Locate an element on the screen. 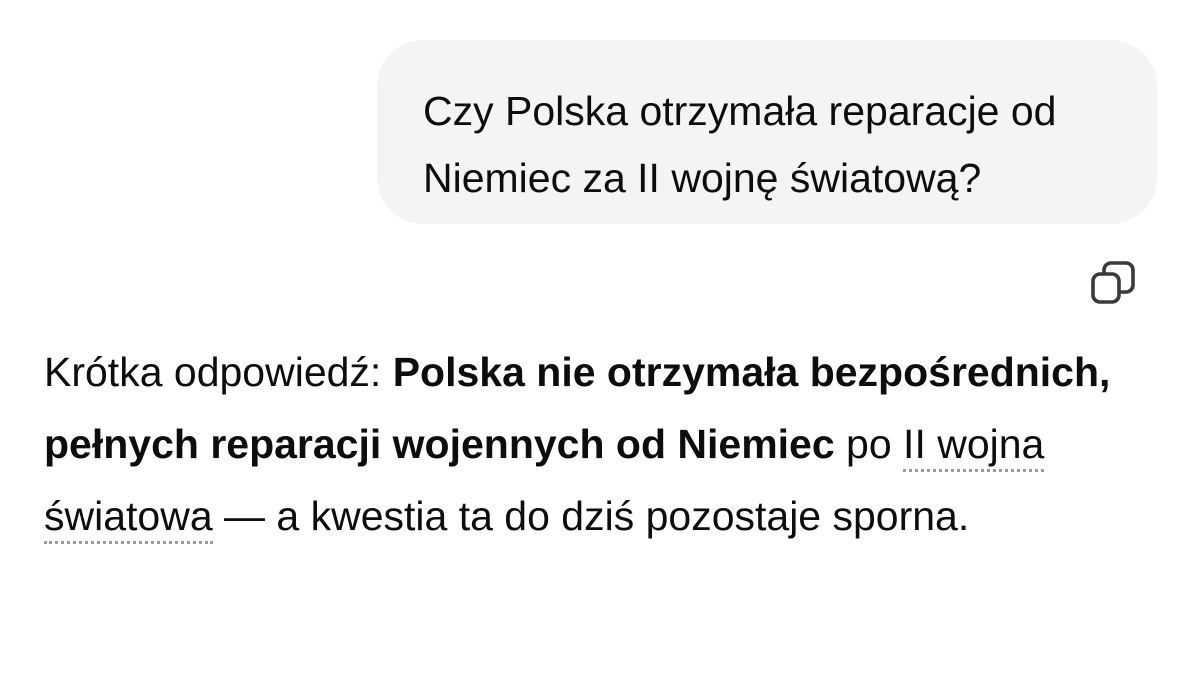 This screenshot has width=1200, height=677. answer-connector: po is located at coordinates (869, 444).